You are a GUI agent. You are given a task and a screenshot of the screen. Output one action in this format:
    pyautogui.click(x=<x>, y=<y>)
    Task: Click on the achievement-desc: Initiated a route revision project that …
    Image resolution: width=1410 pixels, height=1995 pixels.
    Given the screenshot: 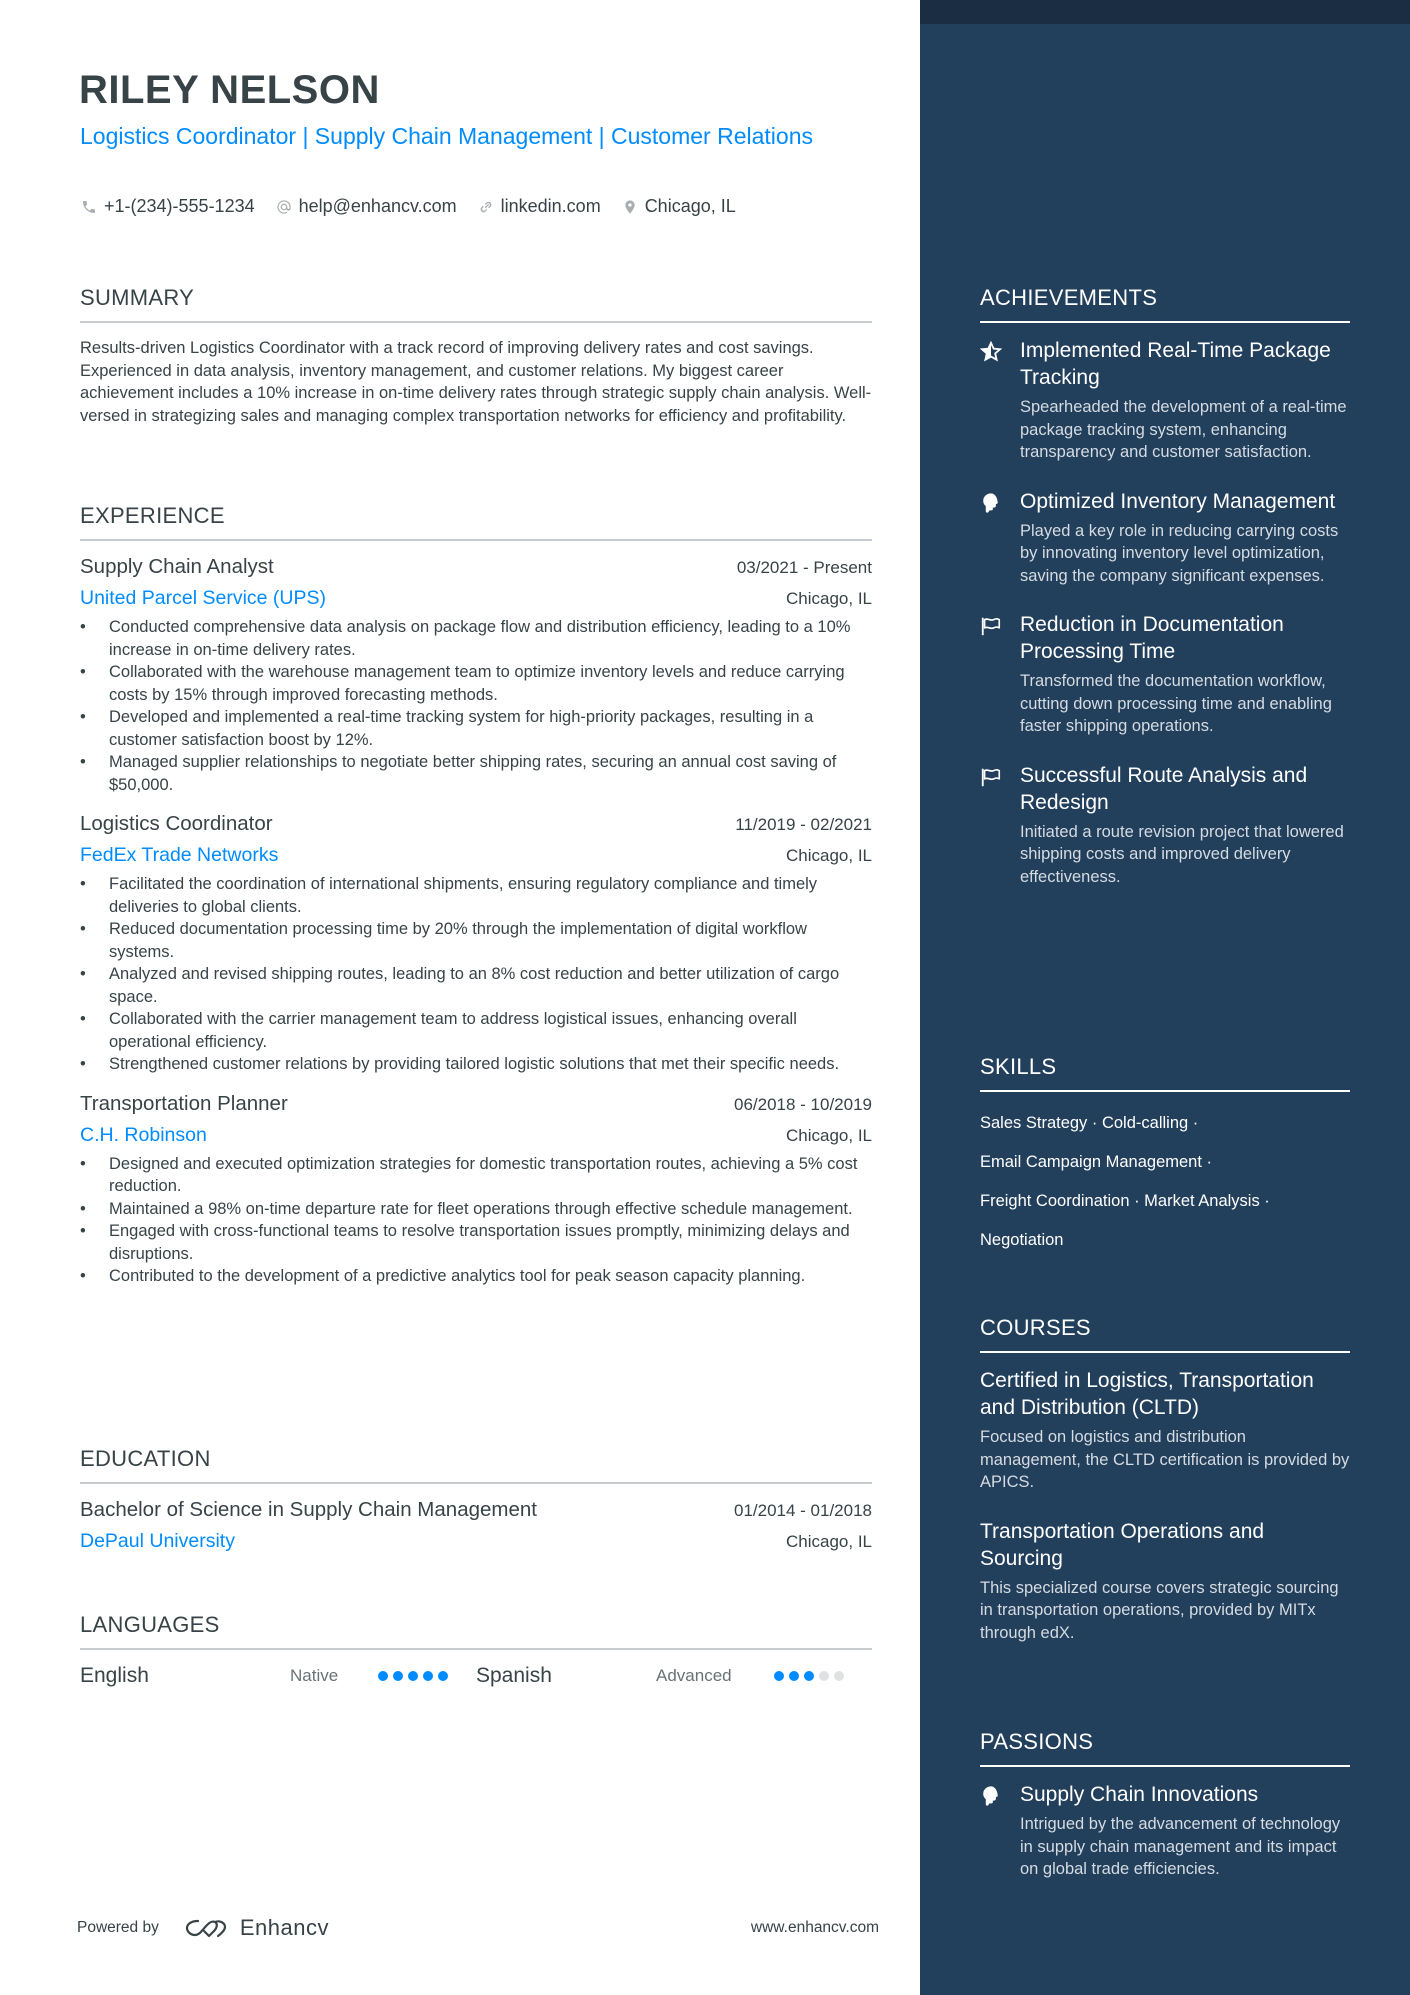 What is the action you would take?
    pyautogui.click(x=1182, y=854)
    